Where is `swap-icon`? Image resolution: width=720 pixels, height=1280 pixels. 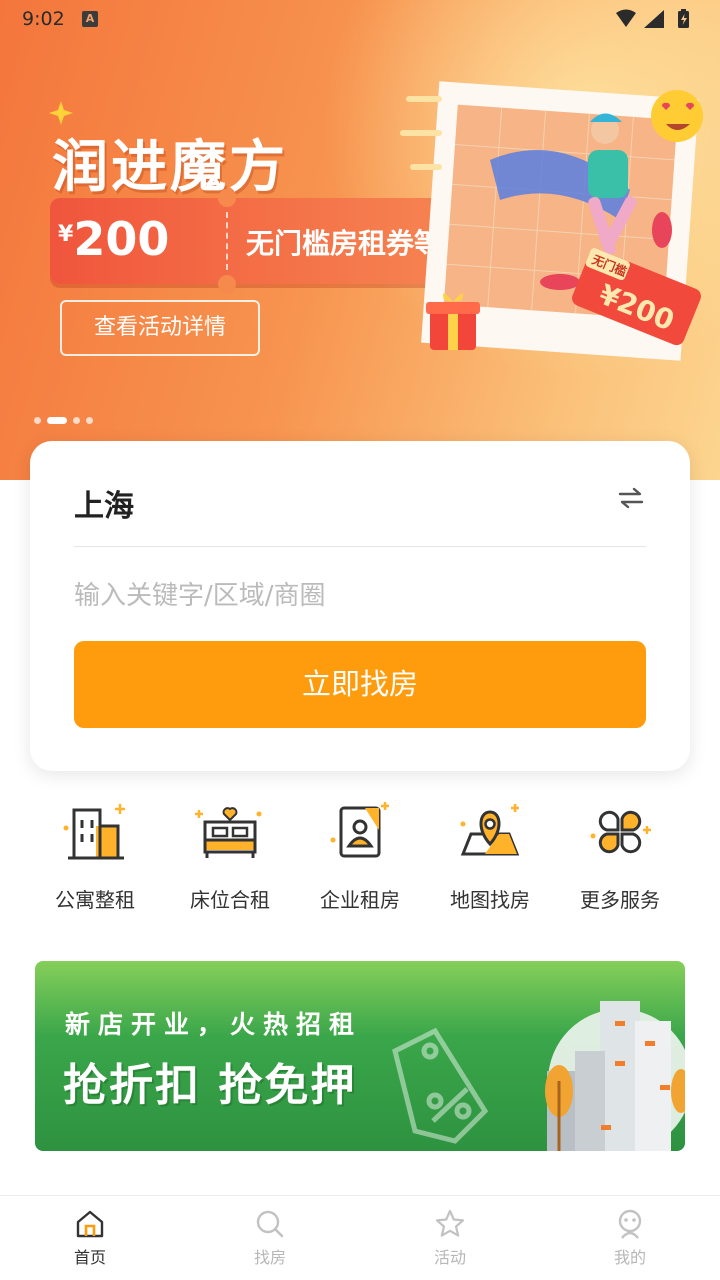 swap-icon is located at coordinates (631, 498).